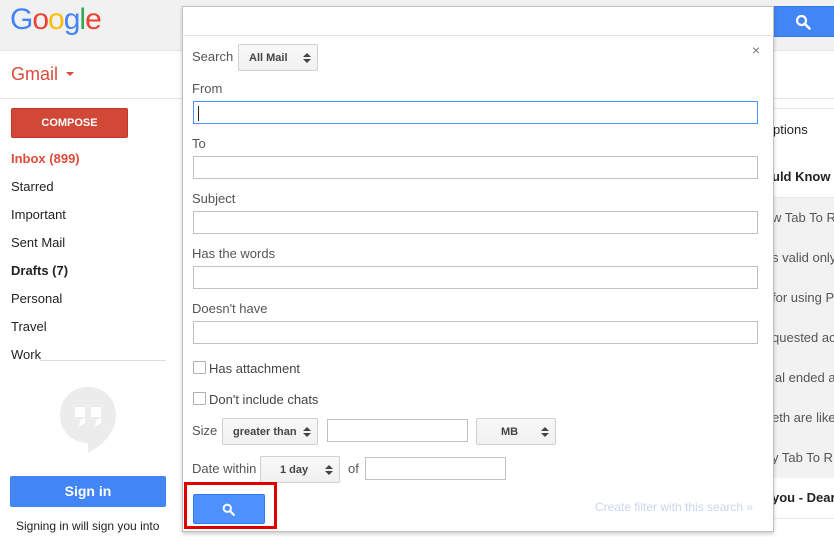 This screenshot has width=834, height=537. I want to click on email-snippet: s valid only, so click(803, 257).